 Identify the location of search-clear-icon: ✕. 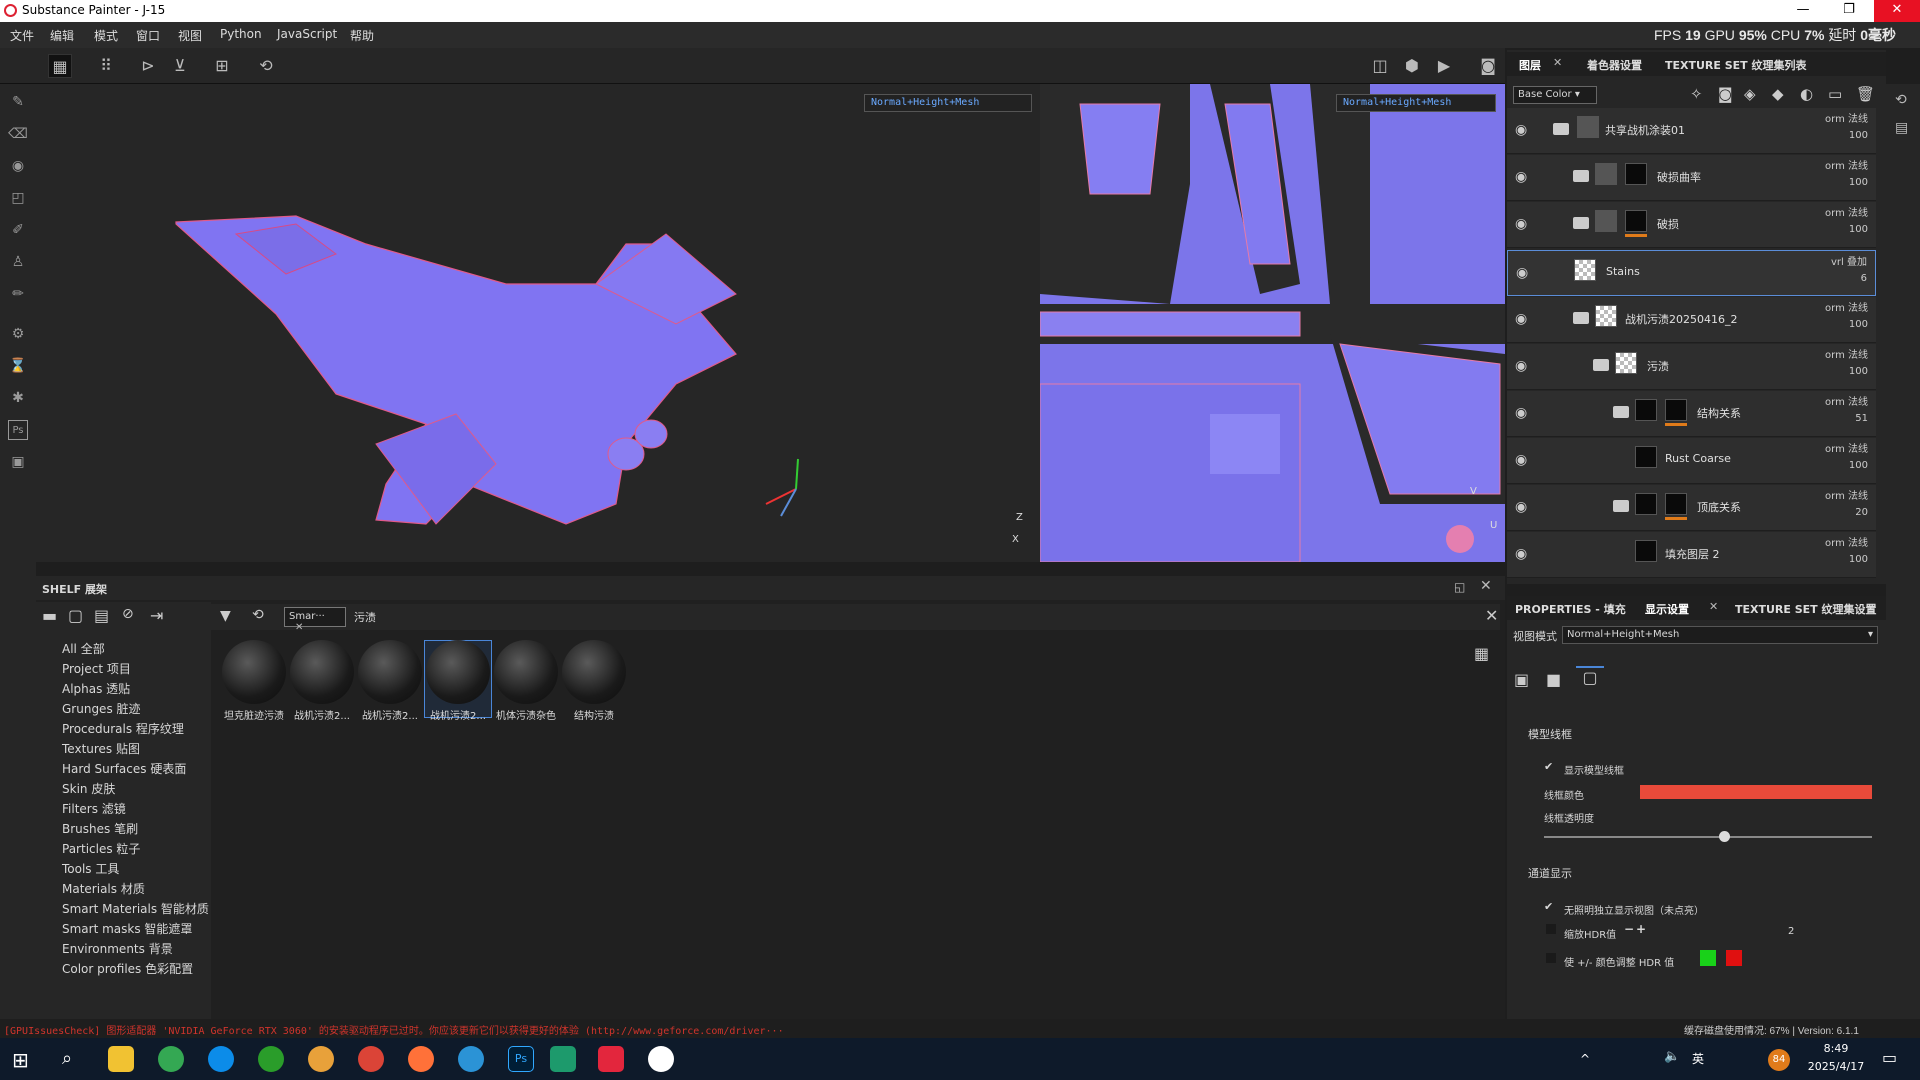
(1491, 615).